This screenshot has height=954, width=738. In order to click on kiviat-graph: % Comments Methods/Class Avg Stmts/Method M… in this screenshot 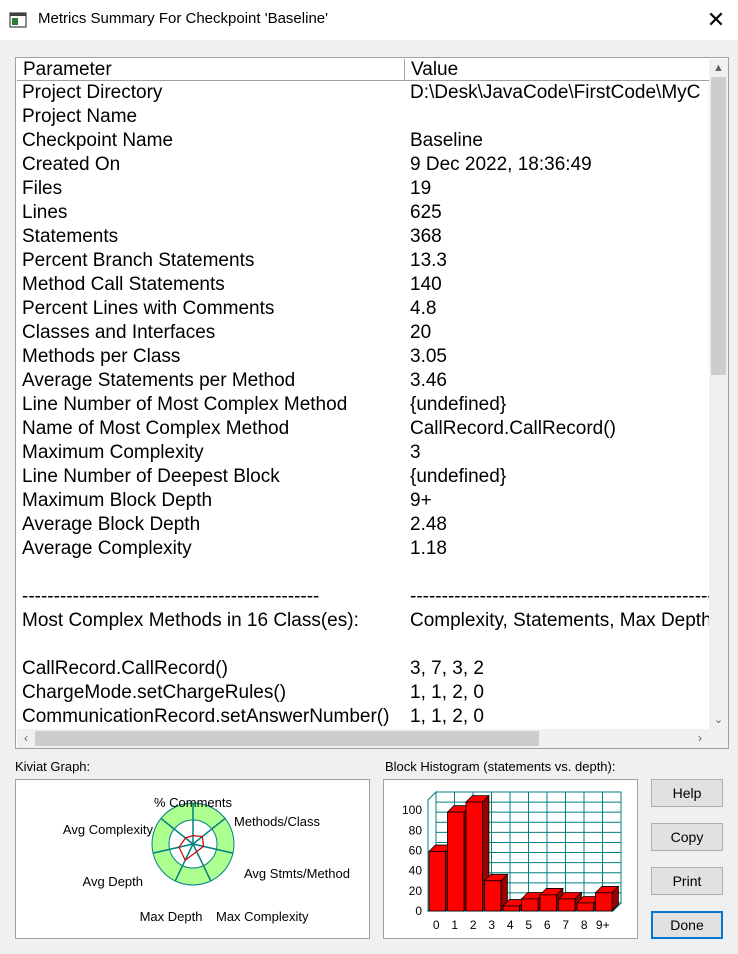, I will do `click(192, 859)`.